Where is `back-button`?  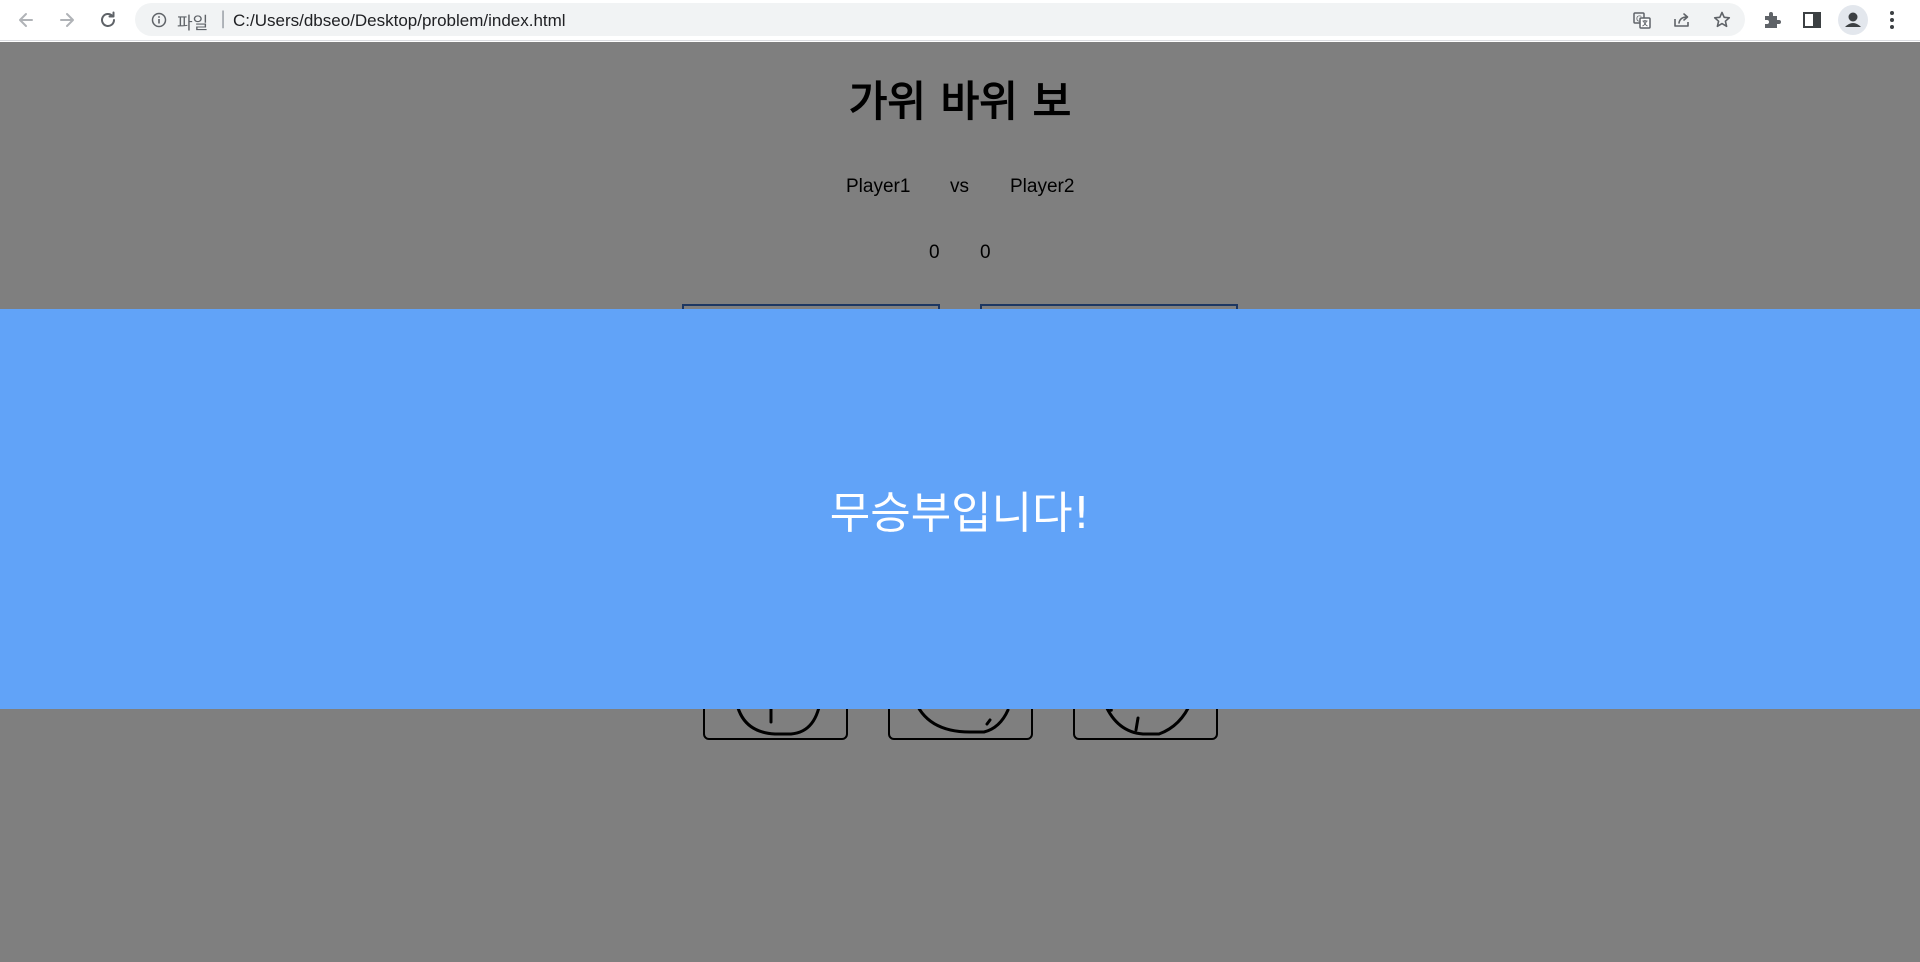 back-button is located at coordinates (26, 20).